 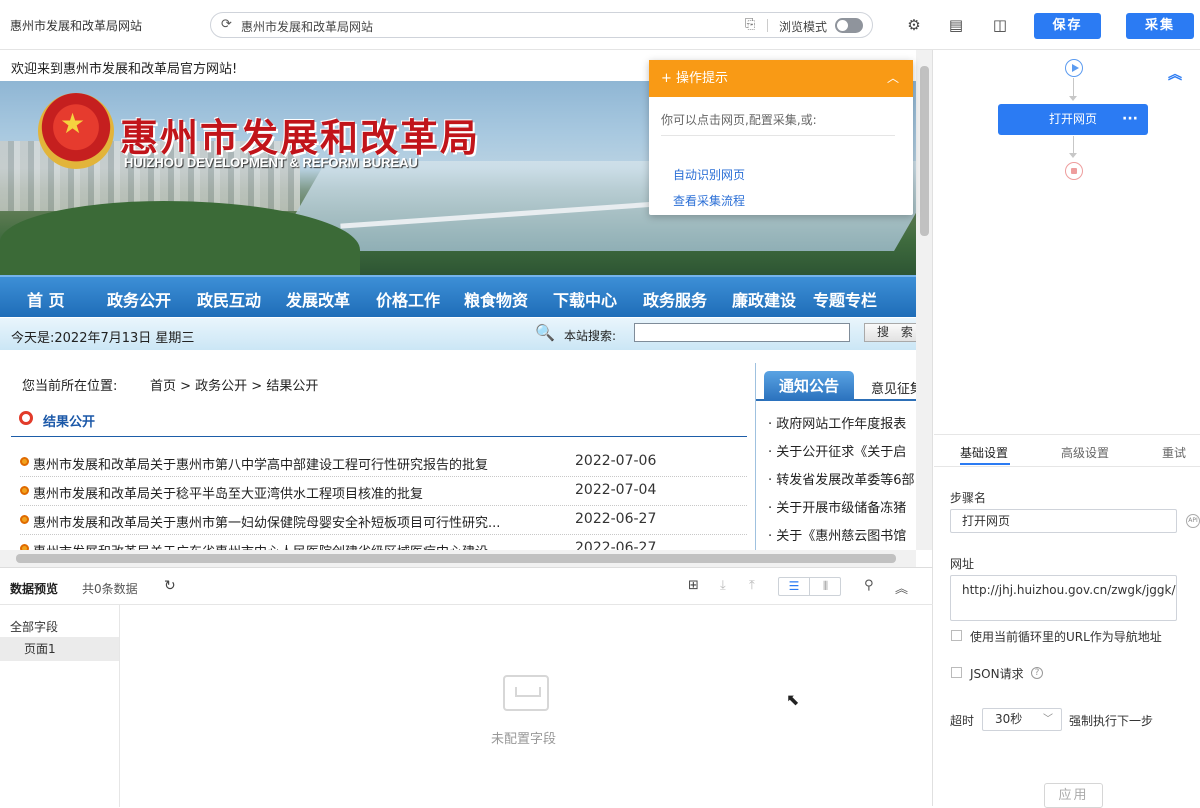 What do you see at coordinates (764, 299) in the screenshot?
I see `nav-item: 廉政建设` at bounding box center [764, 299].